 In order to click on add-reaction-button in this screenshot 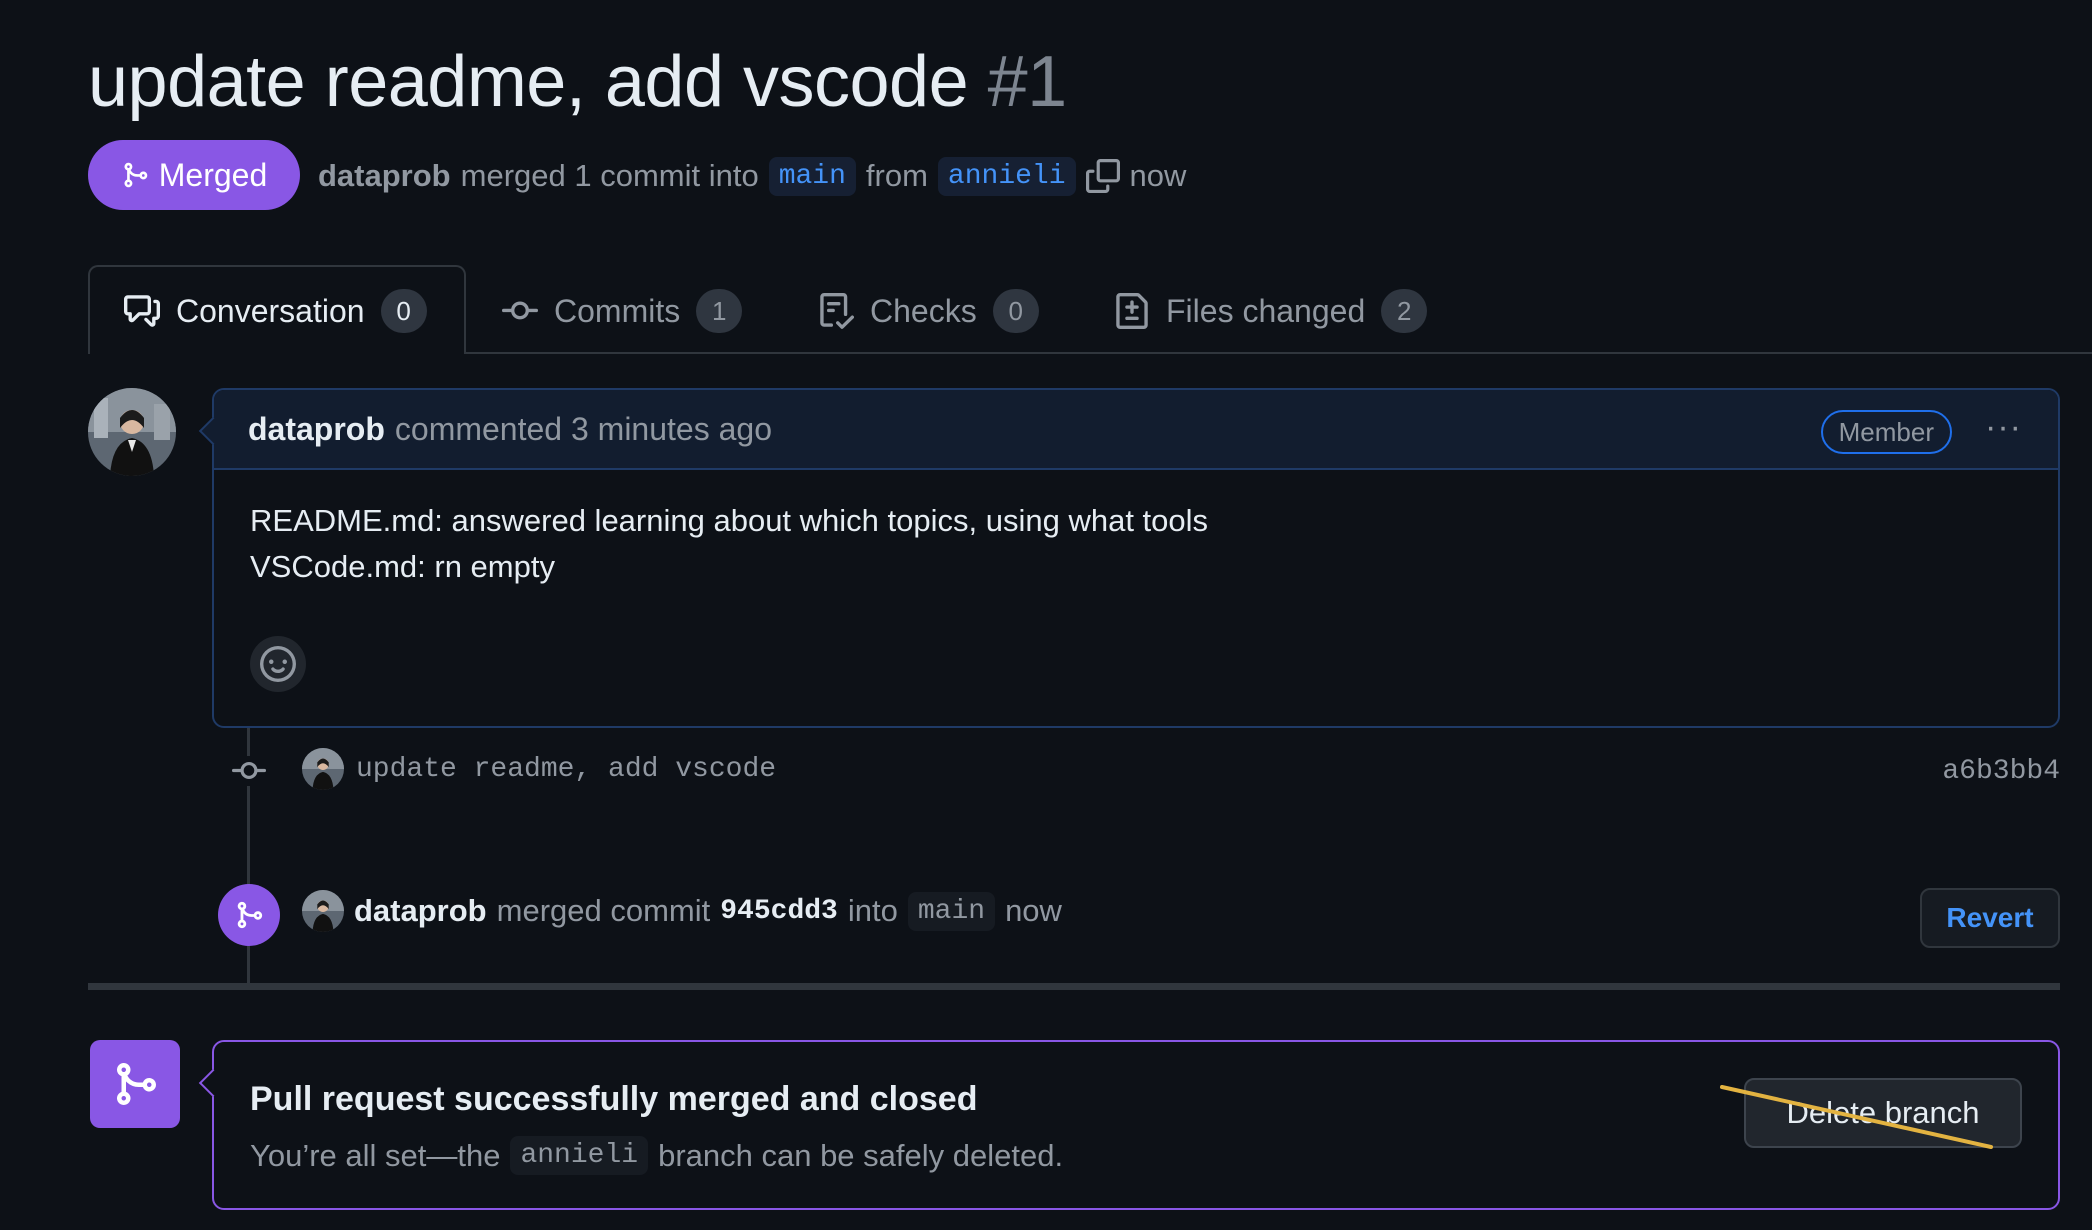, I will do `click(278, 664)`.